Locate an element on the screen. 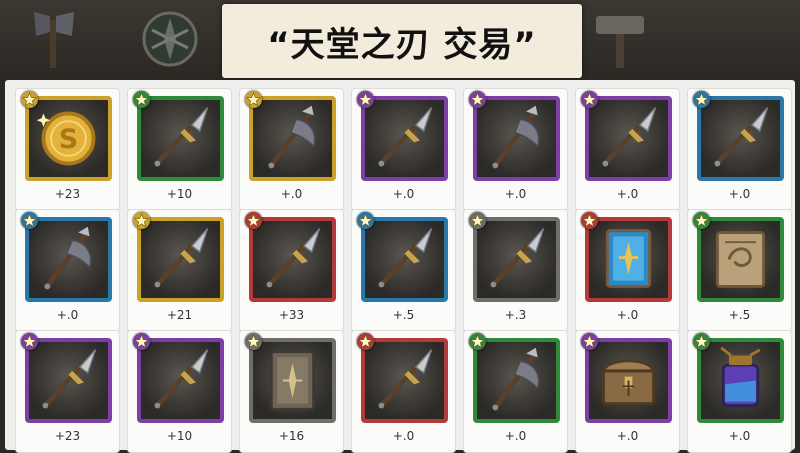 This screenshot has width=800, height=453. inventory-slot: S +23 is located at coordinates (67, 149).